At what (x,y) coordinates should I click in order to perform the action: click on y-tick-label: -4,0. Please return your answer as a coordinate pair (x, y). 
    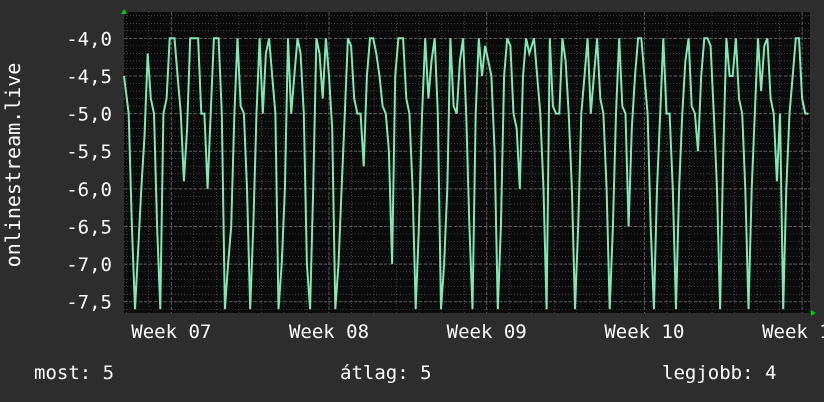
    Looking at the image, I should click on (89, 39).